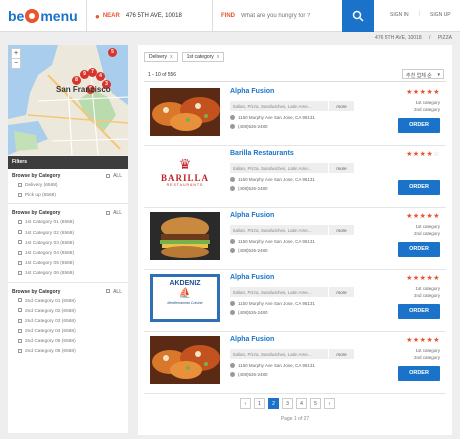  Describe the element at coordinates (68, 186) in the screenshot. I see `filter-option: Delivery (6568)` at that location.